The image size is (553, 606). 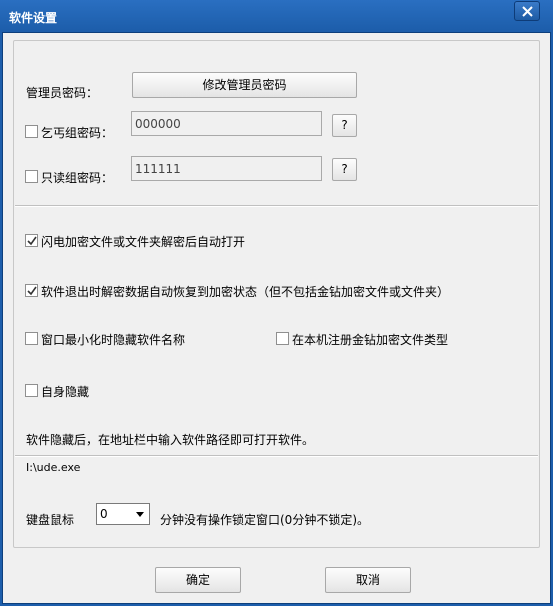 What do you see at coordinates (31, 390) in the screenshot?
I see `self-hide-checkbox` at bounding box center [31, 390].